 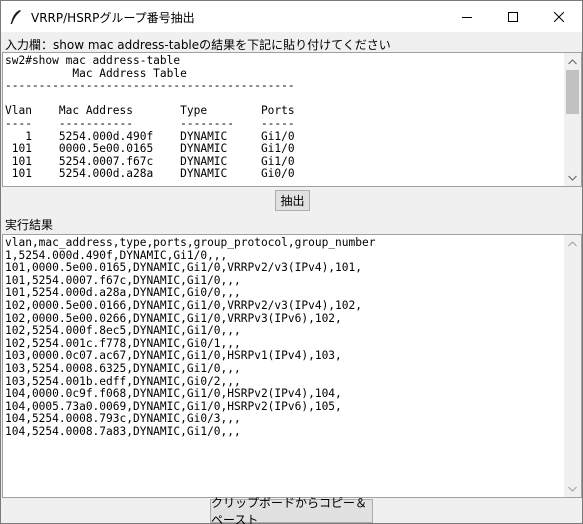 I want to click on result-label: 実行結果, so click(x=29, y=225).